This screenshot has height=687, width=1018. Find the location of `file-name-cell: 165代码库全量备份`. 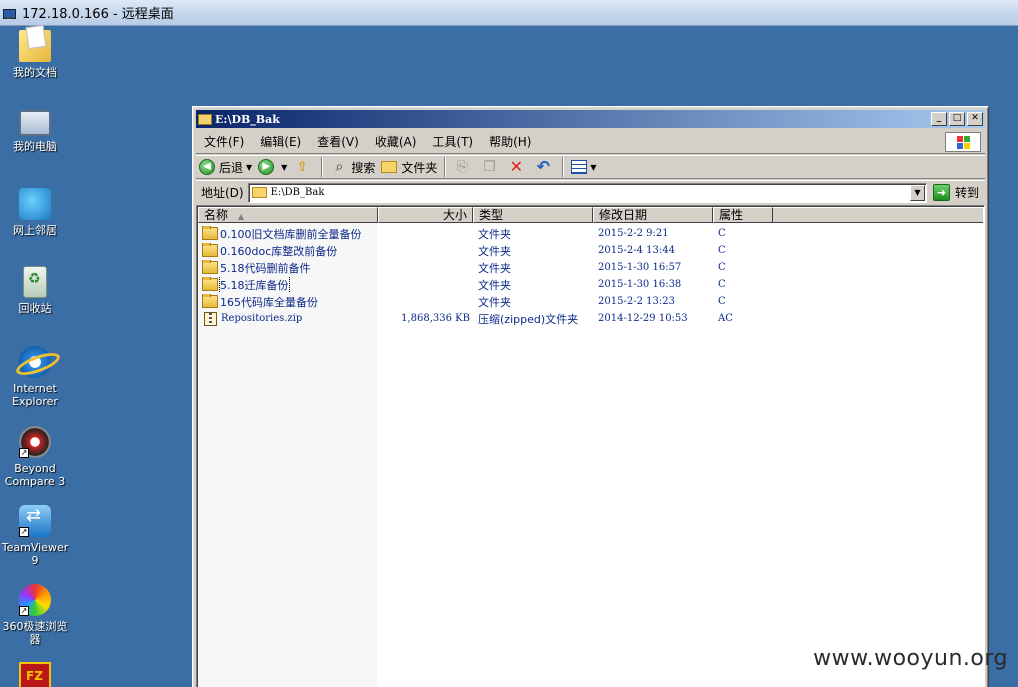

file-name-cell: 165代码库全量备份 is located at coordinates (288, 301).